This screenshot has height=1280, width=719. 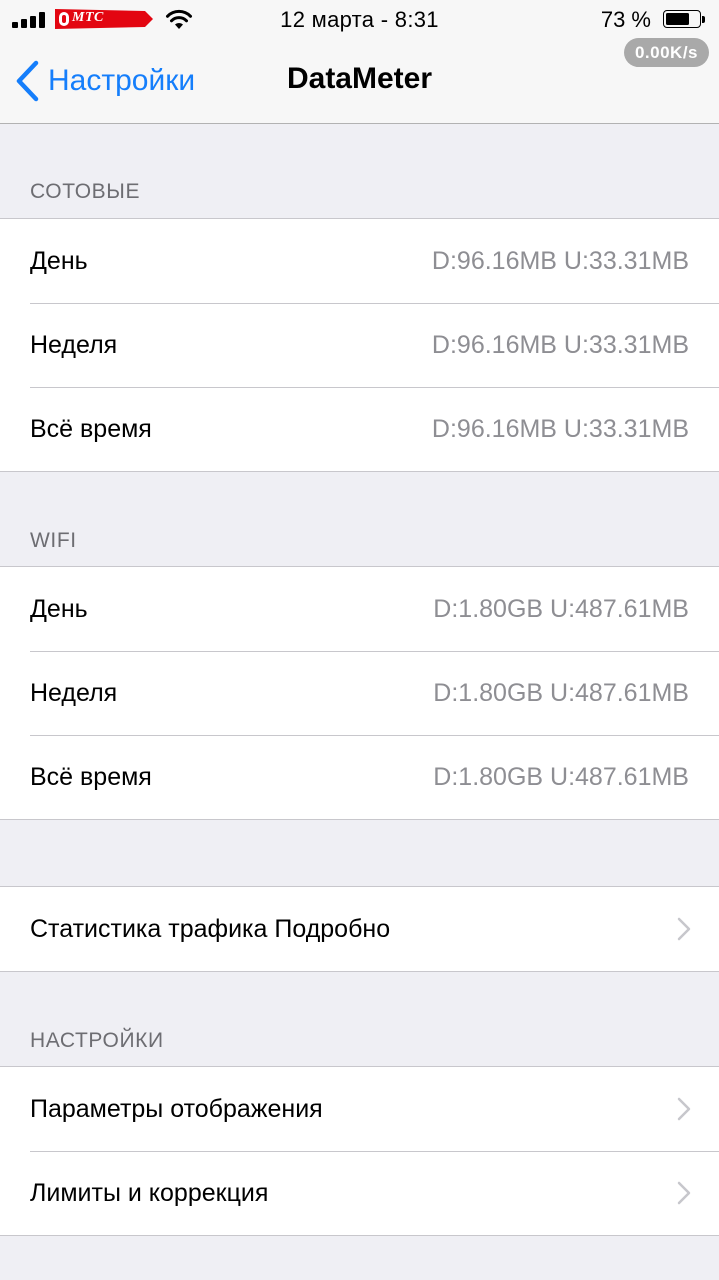 I want to click on row-label: Лимиты и коррекция, so click(x=149, y=1192).